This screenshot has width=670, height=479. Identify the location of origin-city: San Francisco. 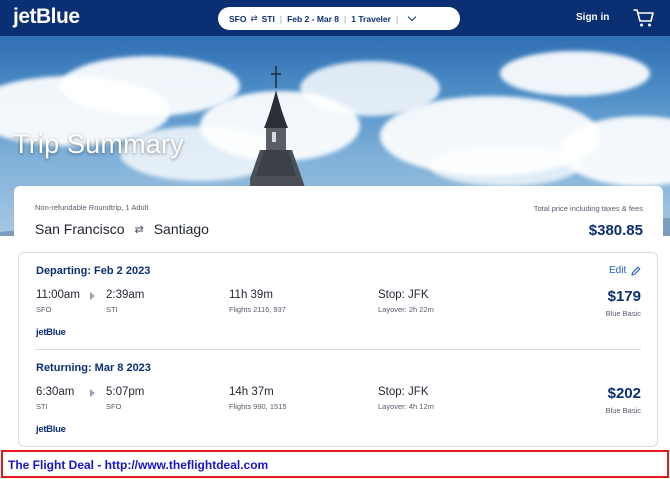
(80, 229).